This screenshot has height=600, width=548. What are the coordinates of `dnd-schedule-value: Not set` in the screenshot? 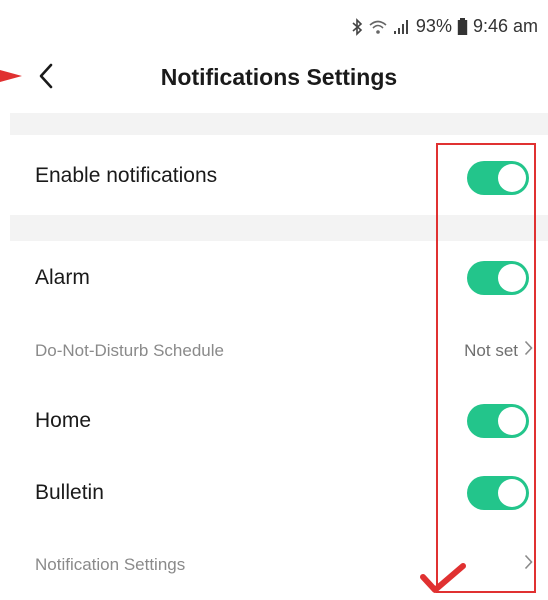 It's located at (498, 350).